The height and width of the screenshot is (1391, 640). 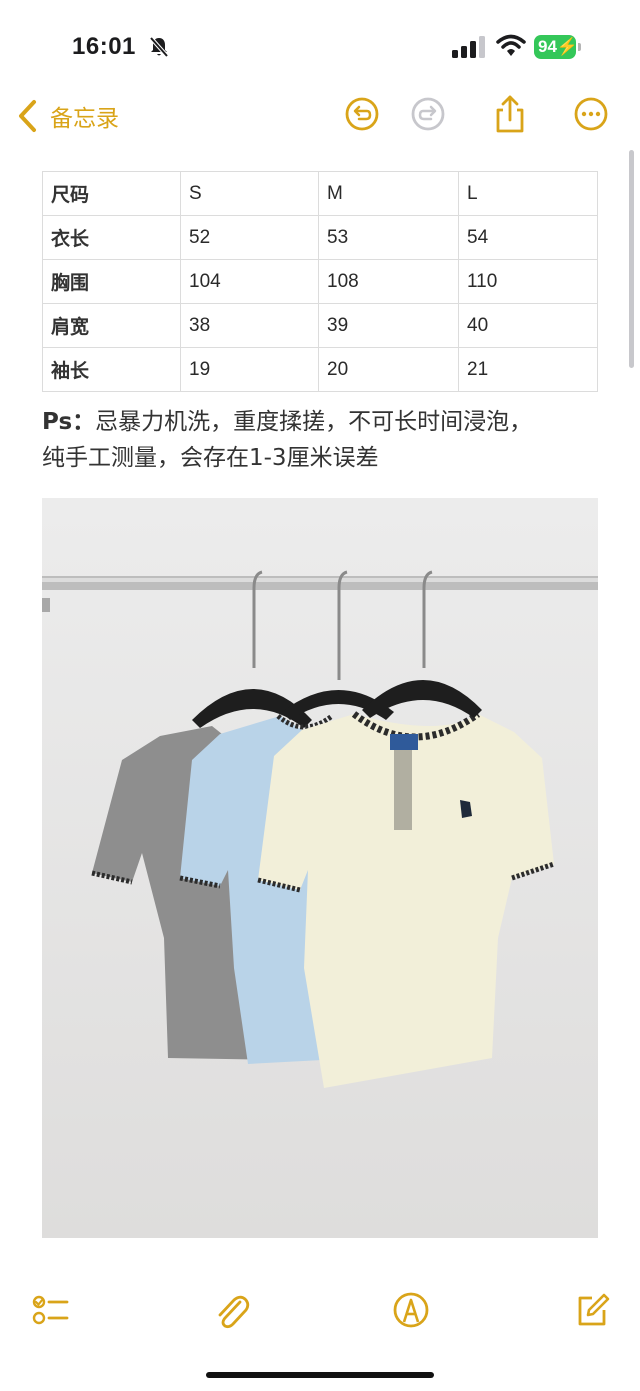 What do you see at coordinates (249, 369) in the screenshot?
I see `table-cell: 19` at bounding box center [249, 369].